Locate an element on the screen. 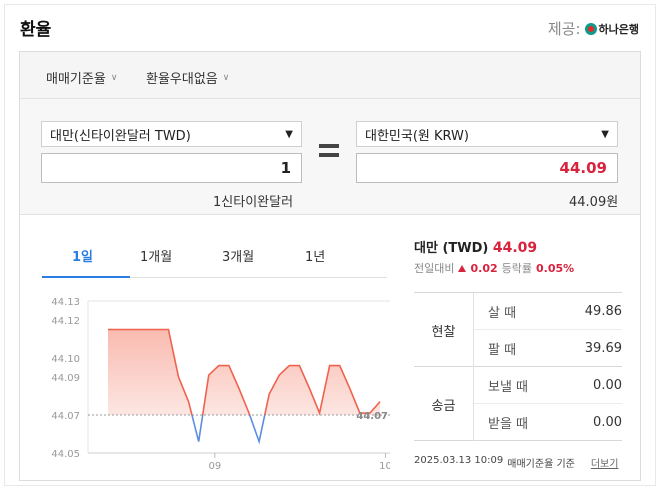 Image resolution: width=662 pixels, height=492 pixels. from-unit-text: 1신타이완달러 is located at coordinates (253, 202).